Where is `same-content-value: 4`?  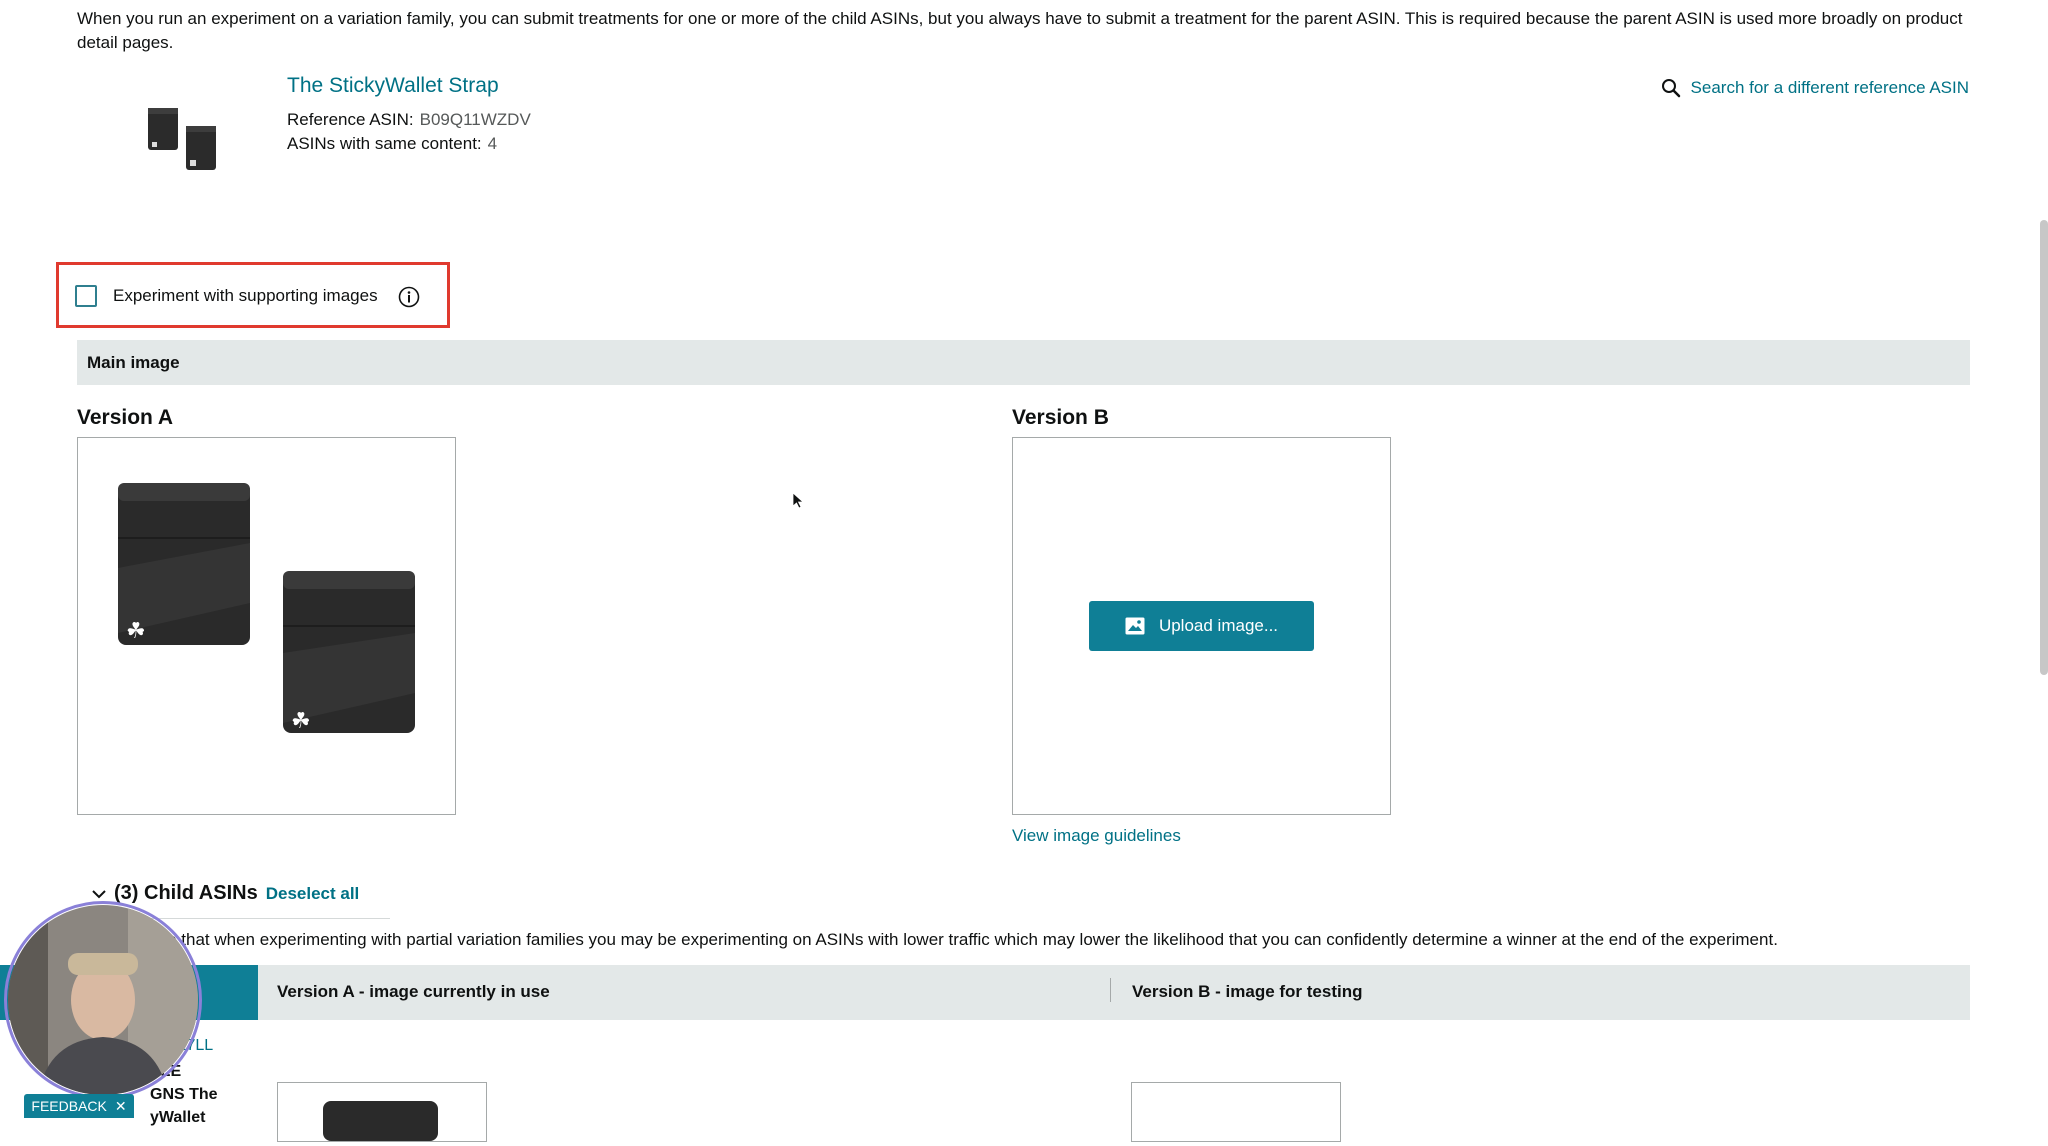
same-content-value: 4 is located at coordinates (492, 143).